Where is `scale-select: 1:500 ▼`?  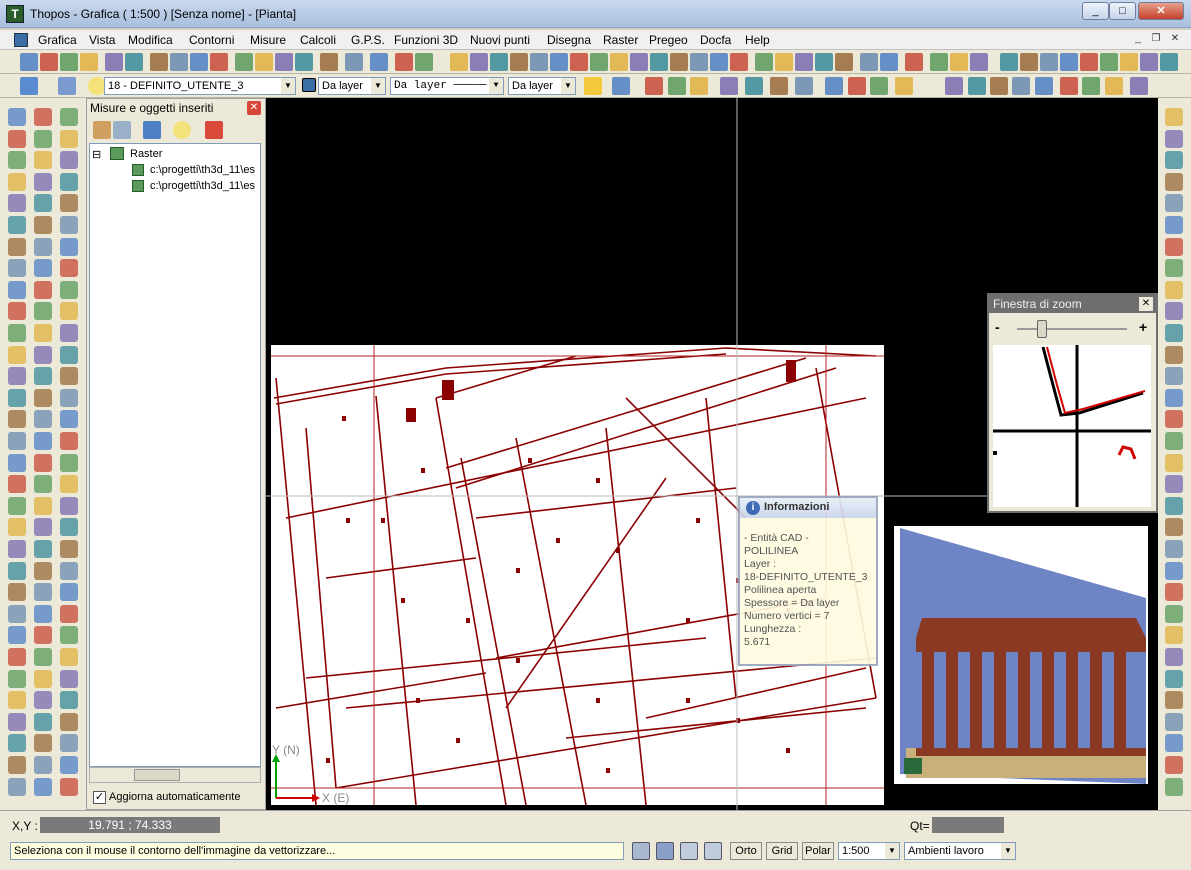
scale-select: 1:500 ▼ is located at coordinates (869, 851).